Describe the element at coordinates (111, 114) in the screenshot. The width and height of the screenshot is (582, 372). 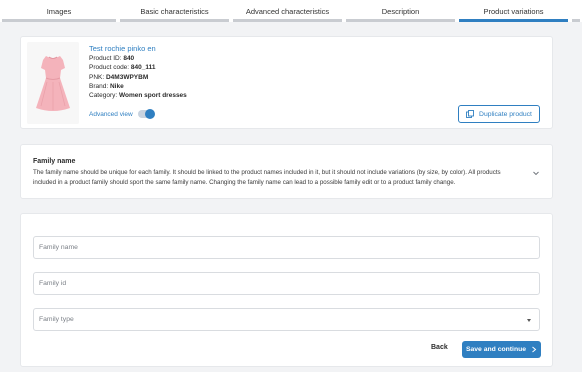
I see `advanced-view-label: Advanced view` at that location.